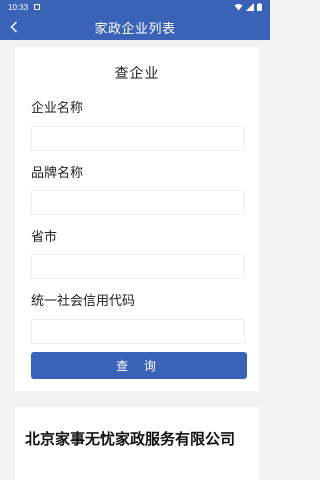 The height and width of the screenshot is (480, 320). I want to click on form-title: 查企业, so click(137, 74).